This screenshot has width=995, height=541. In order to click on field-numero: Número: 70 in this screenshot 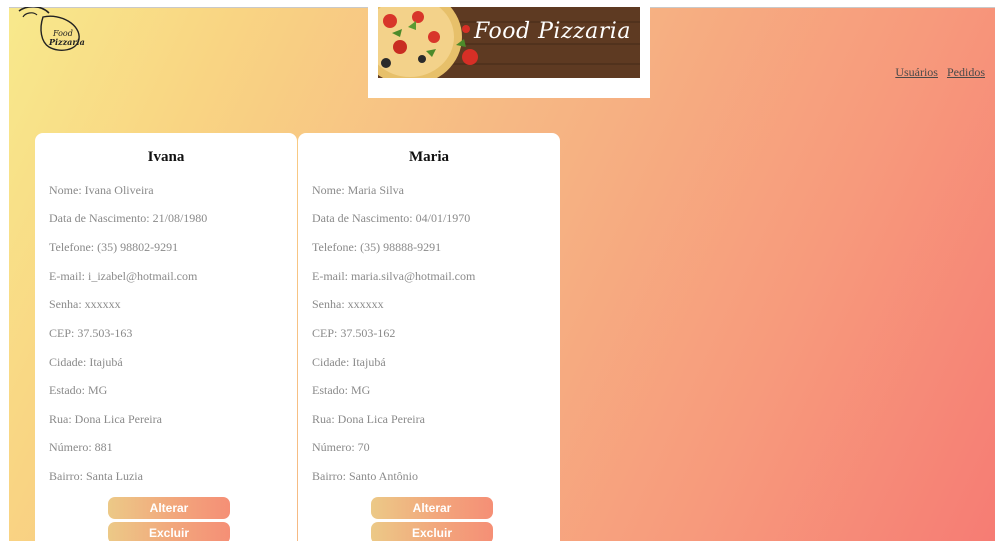, I will do `click(341, 447)`.